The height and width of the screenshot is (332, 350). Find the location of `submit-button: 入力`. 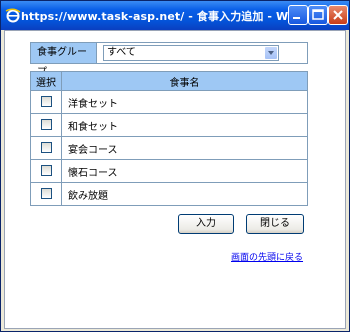

submit-button: 入力 is located at coordinates (206, 224).